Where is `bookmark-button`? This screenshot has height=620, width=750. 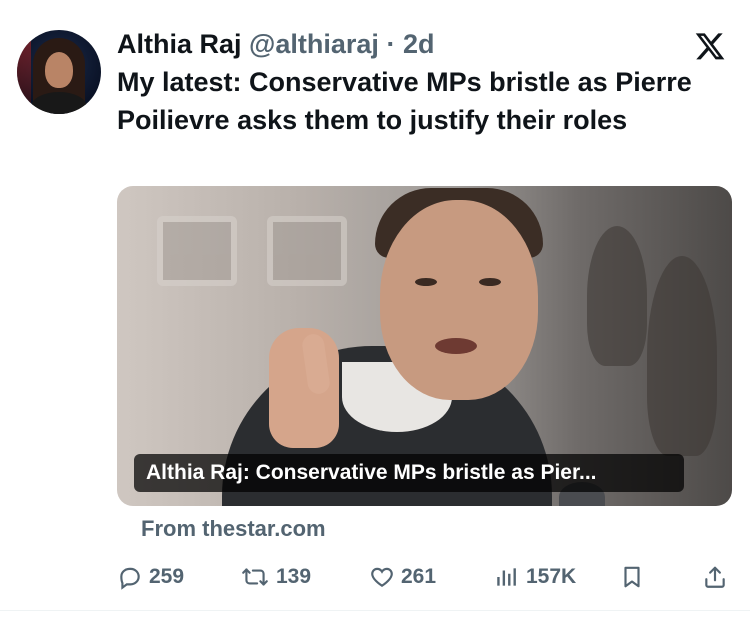 bookmark-button is located at coordinates (635, 577).